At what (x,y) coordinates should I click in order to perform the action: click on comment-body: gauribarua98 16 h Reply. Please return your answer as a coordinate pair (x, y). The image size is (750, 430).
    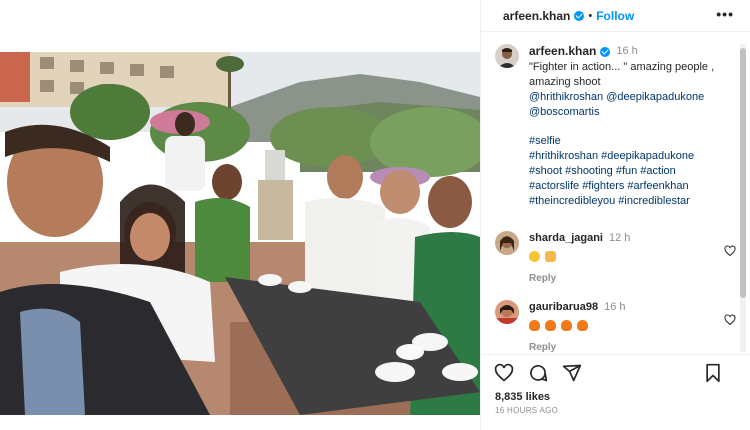
    Looking at the image, I should click on (577, 326).